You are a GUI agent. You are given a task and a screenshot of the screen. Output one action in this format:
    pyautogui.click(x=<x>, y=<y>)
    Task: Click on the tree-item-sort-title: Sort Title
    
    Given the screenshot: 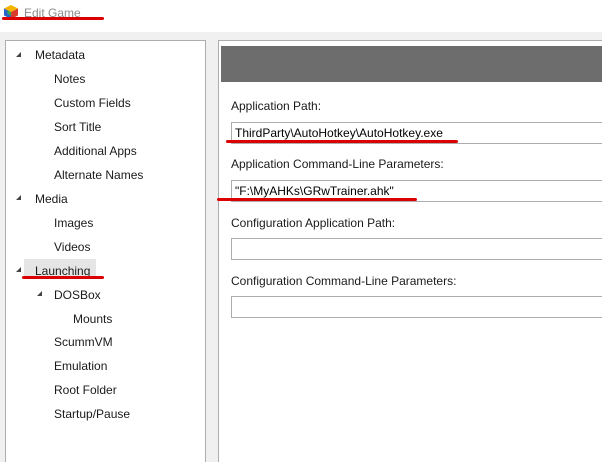 What is the action you would take?
    pyautogui.click(x=77, y=127)
    